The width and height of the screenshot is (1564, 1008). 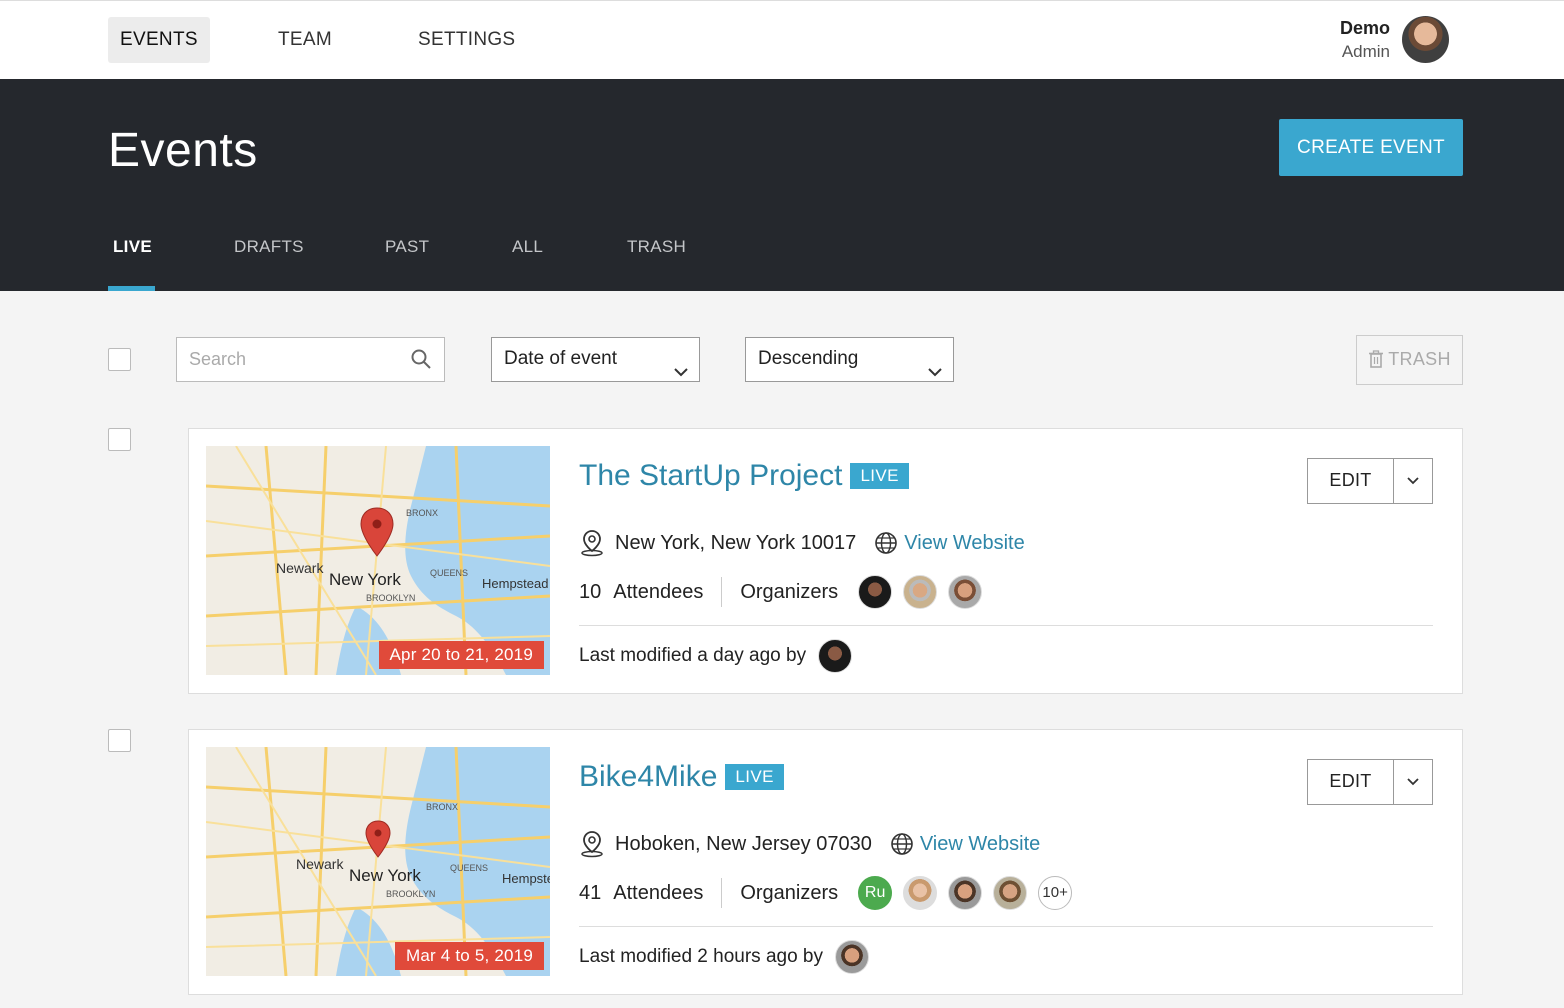 I want to click on nav-team: TEAM, so click(x=305, y=40).